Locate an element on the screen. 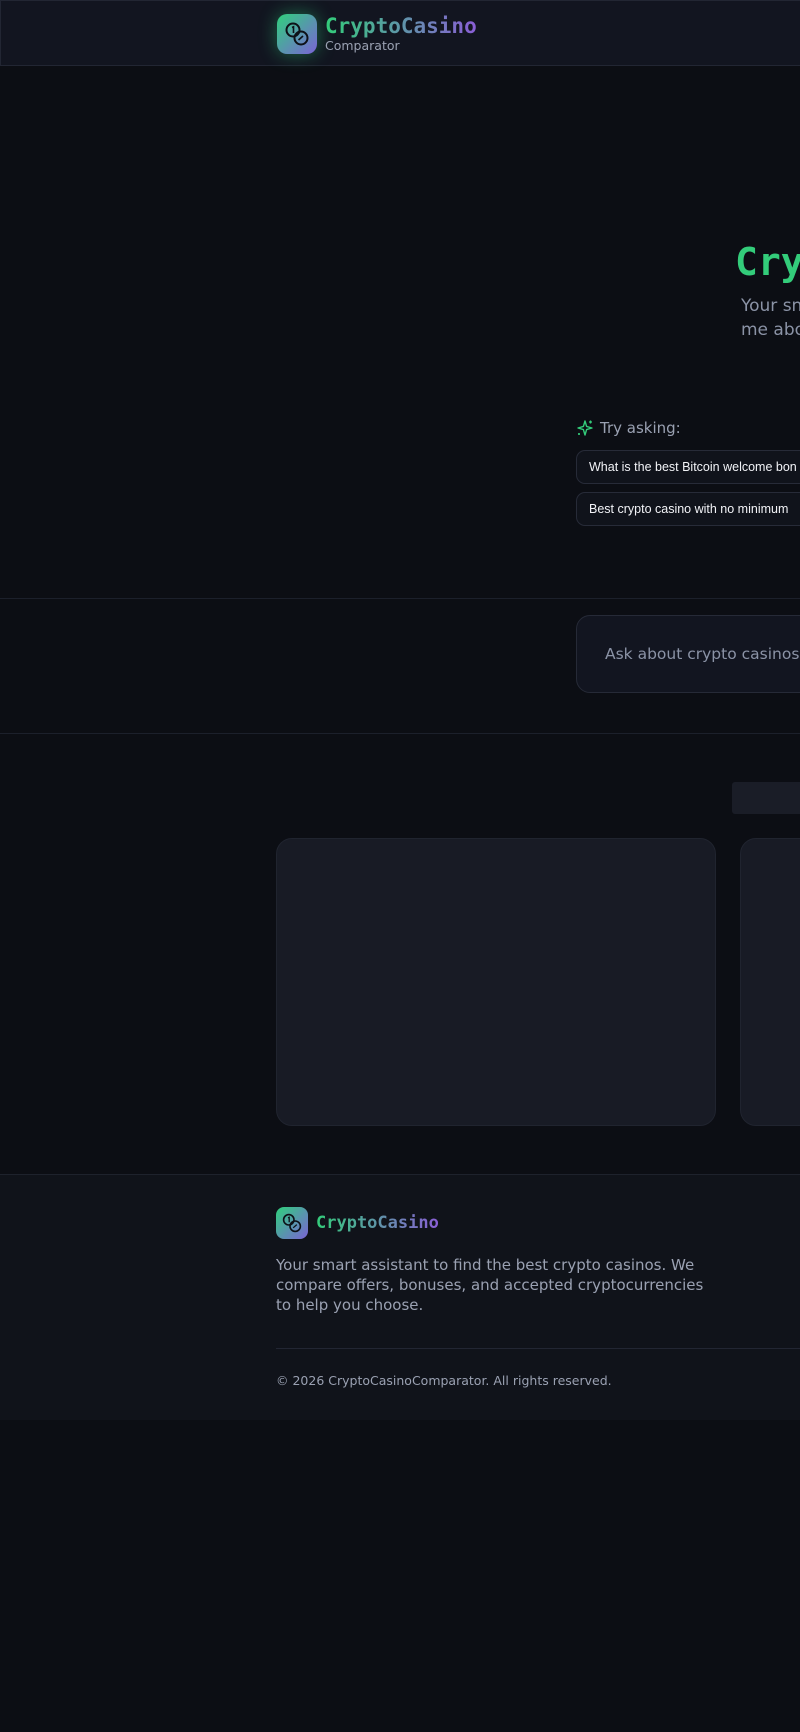 This screenshot has width=800, height=1732. footer-divider is located at coordinates (538, 1348).